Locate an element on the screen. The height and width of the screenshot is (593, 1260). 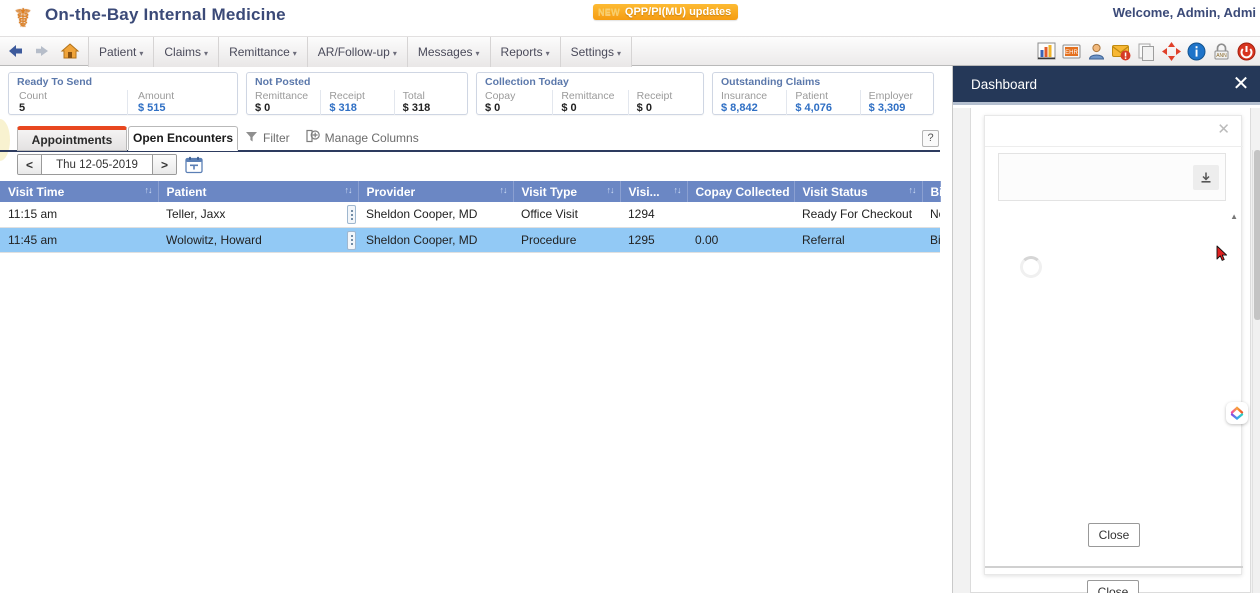
menu-item-claims: Claims ▾ is located at coordinates (187, 52).